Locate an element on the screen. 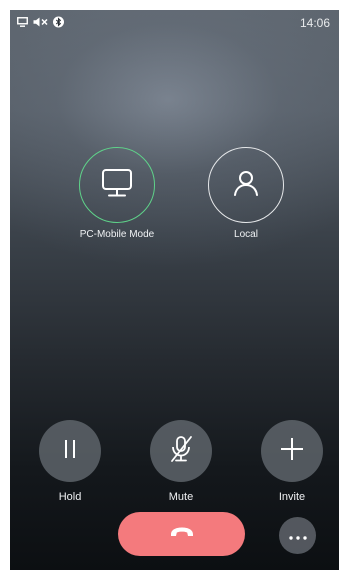  local-avatar is located at coordinates (246, 185).